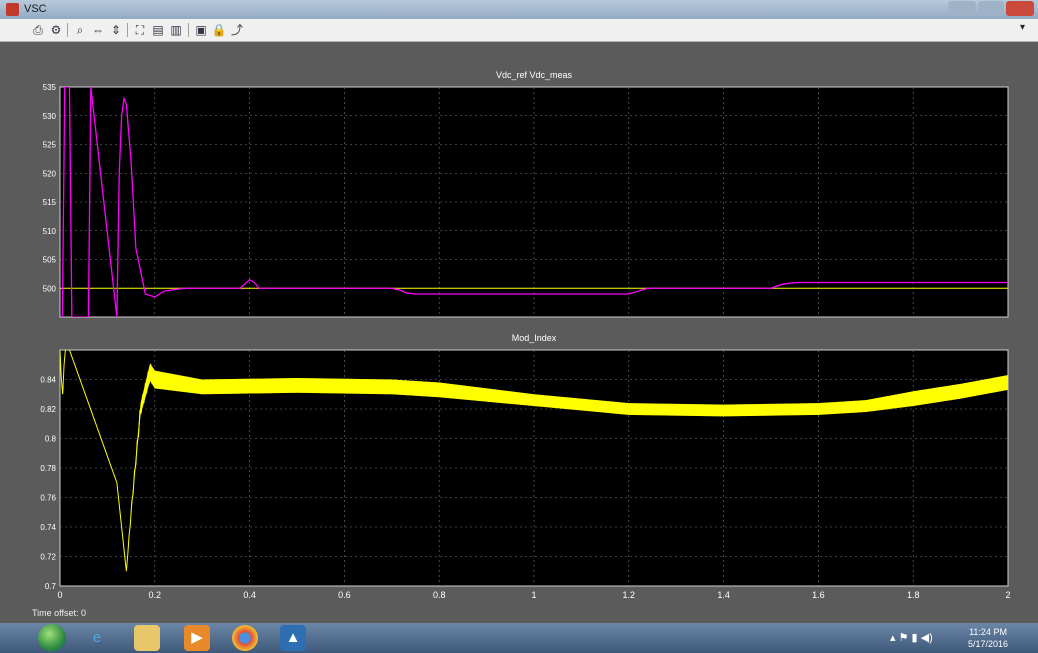  Describe the element at coordinates (519, 638) in the screenshot. I see `taskbar: e ▶ ▲ ▴ ⚑ ▮ ◀) 11:24 PM 5/17/2016` at that location.